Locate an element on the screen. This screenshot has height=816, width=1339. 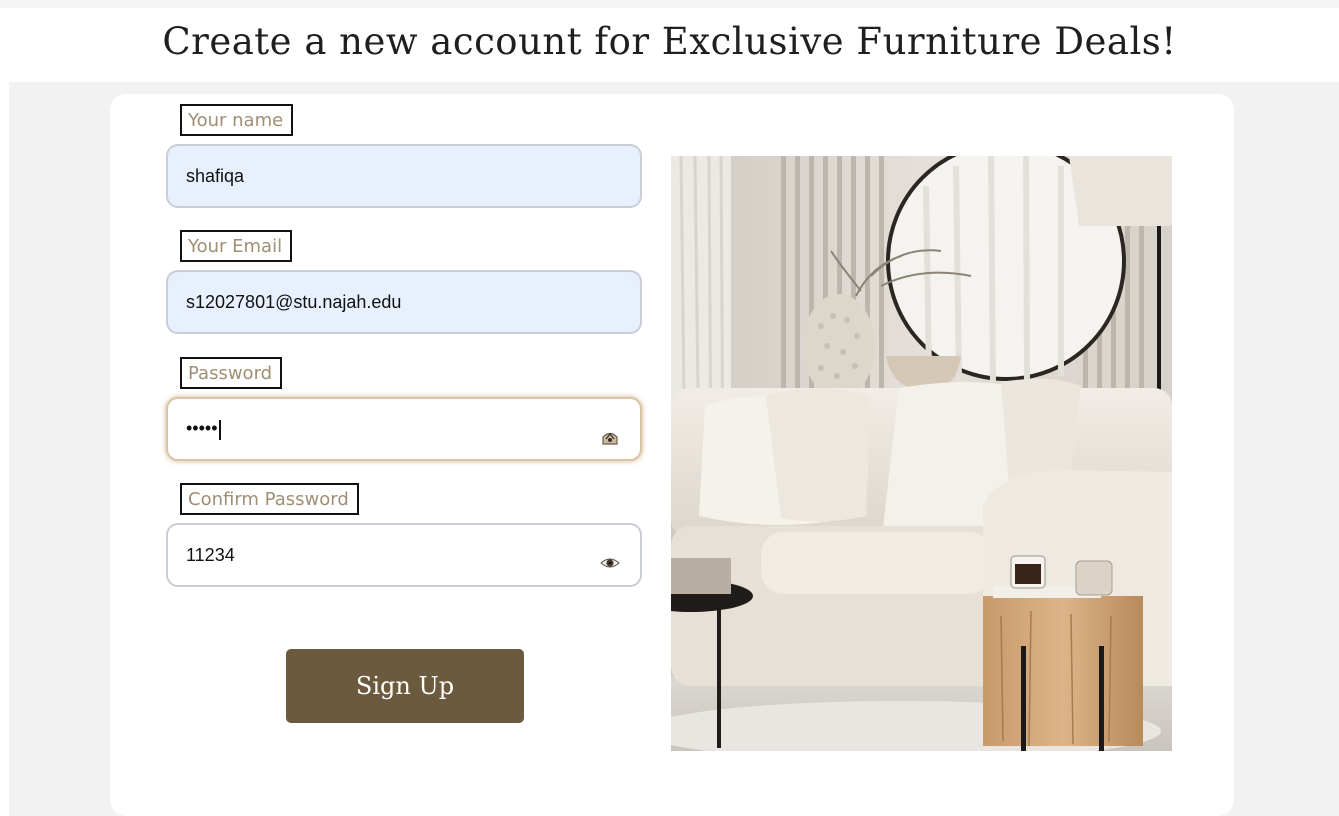
hidden-eye-icon is located at coordinates (610, 437).